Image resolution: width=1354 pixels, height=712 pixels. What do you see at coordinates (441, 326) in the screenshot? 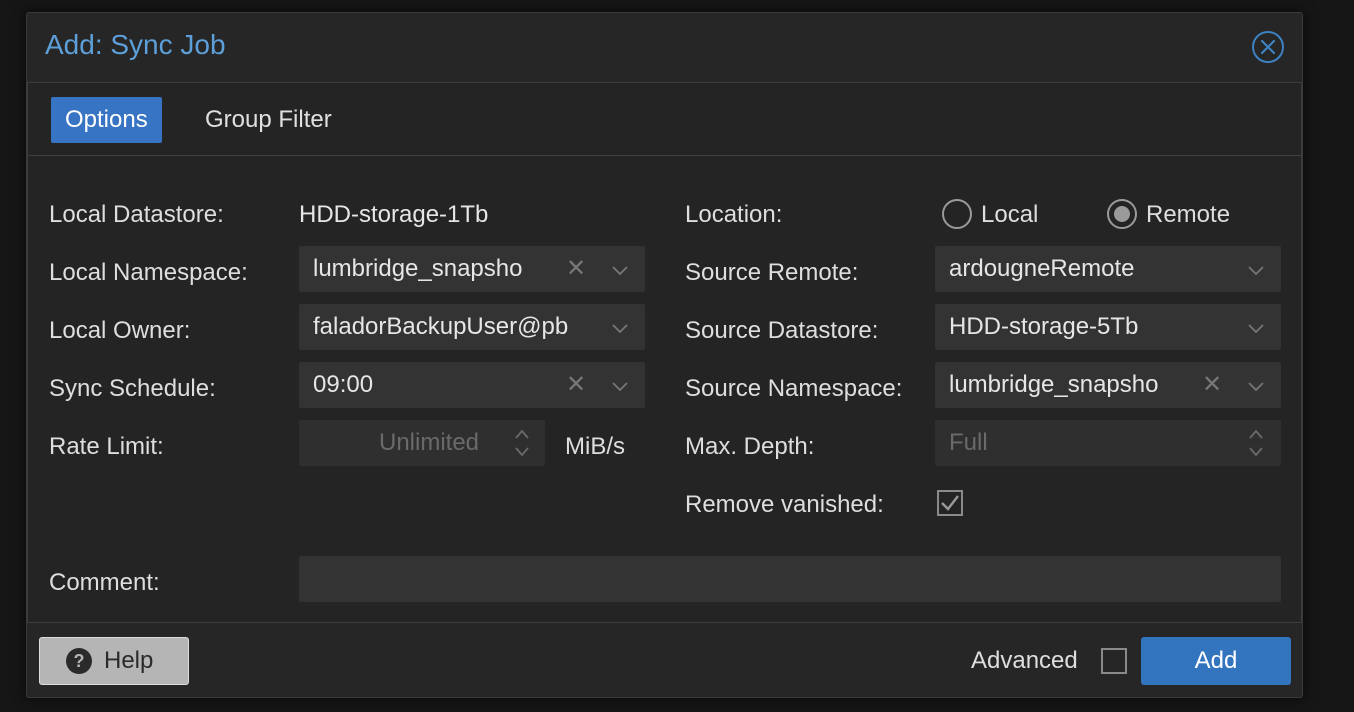
I see `local-owner-value: faladorBackupUser@pb` at bounding box center [441, 326].